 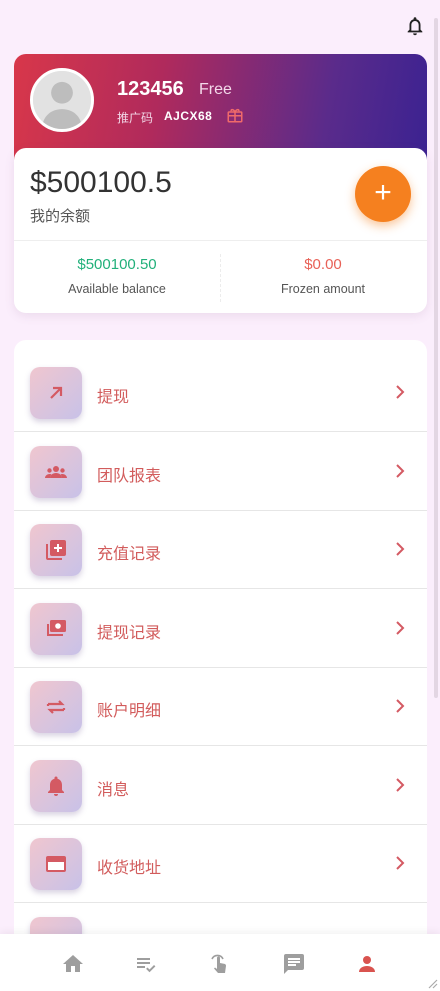 What do you see at coordinates (436, 358) in the screenshot?
I see `scrollbar-thumb` at bounding box center [436, 358].